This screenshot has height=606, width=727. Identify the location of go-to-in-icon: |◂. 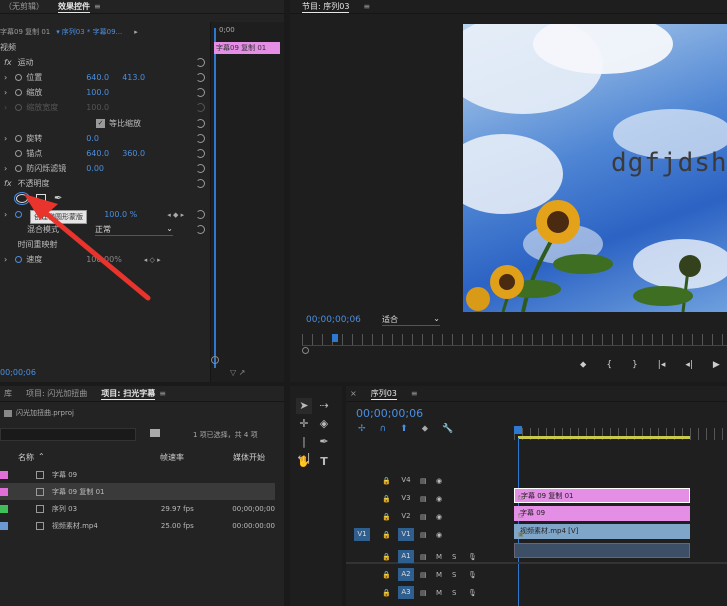
(662, 365).